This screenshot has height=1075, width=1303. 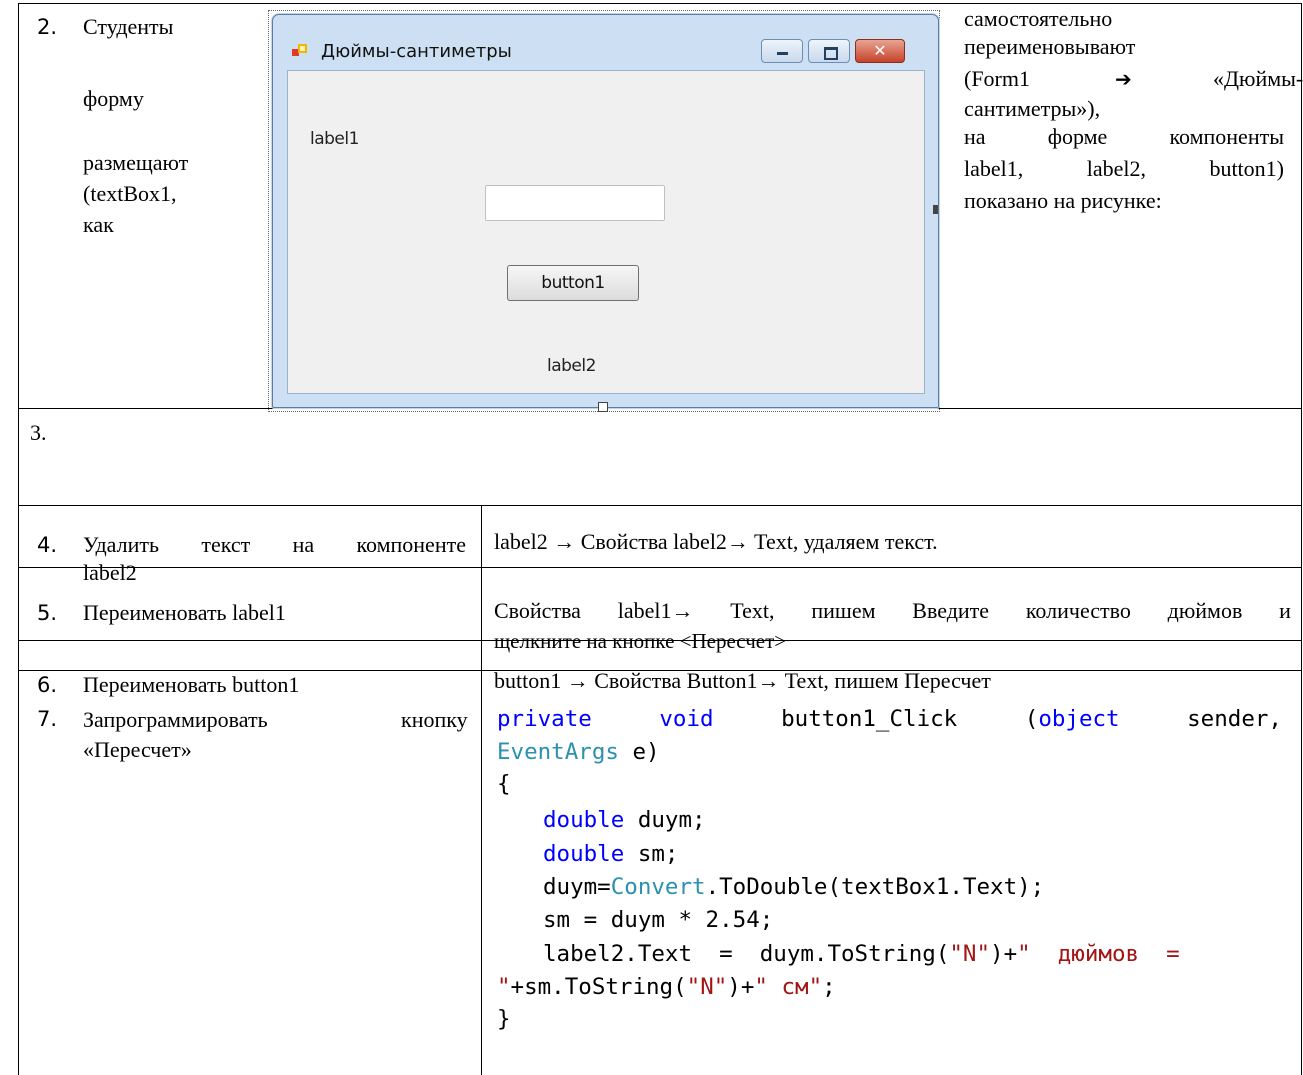 What do you see at coordinates (598, 987) in the screenshot?
I see `code-token: +sm.ToString(` at bounding box center [598, 987].